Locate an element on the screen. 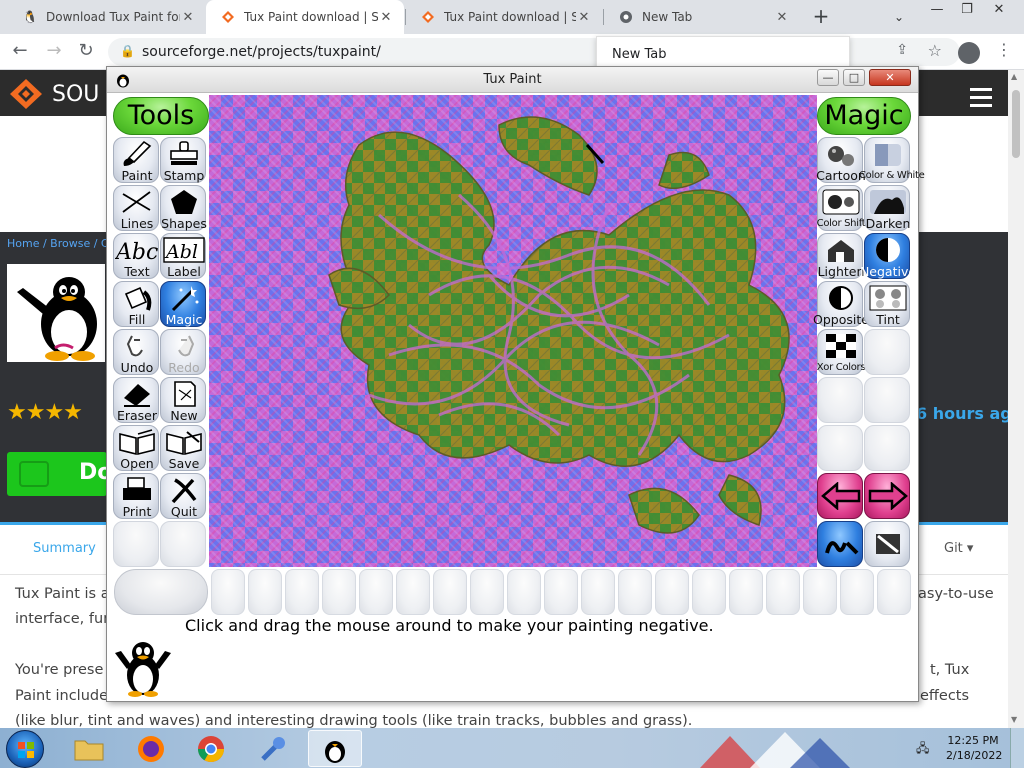  share-icon: ⇪ is located at coordinates (902, 50).